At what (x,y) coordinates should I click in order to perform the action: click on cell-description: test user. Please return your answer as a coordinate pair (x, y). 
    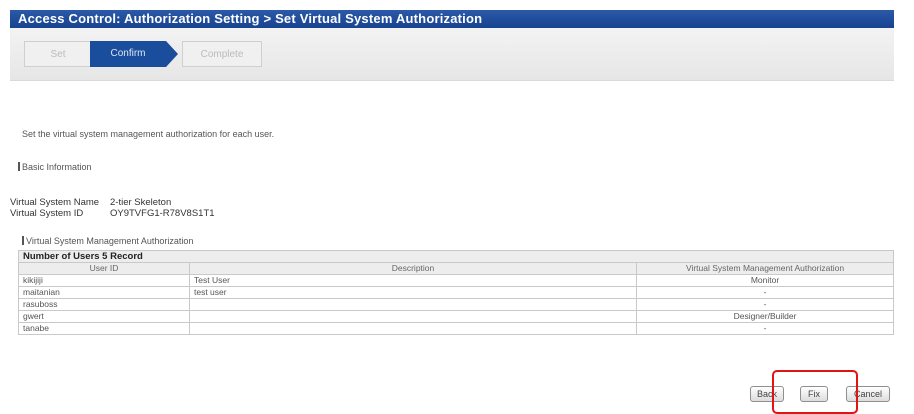
    Looking at the image, I should click on (413, 292).